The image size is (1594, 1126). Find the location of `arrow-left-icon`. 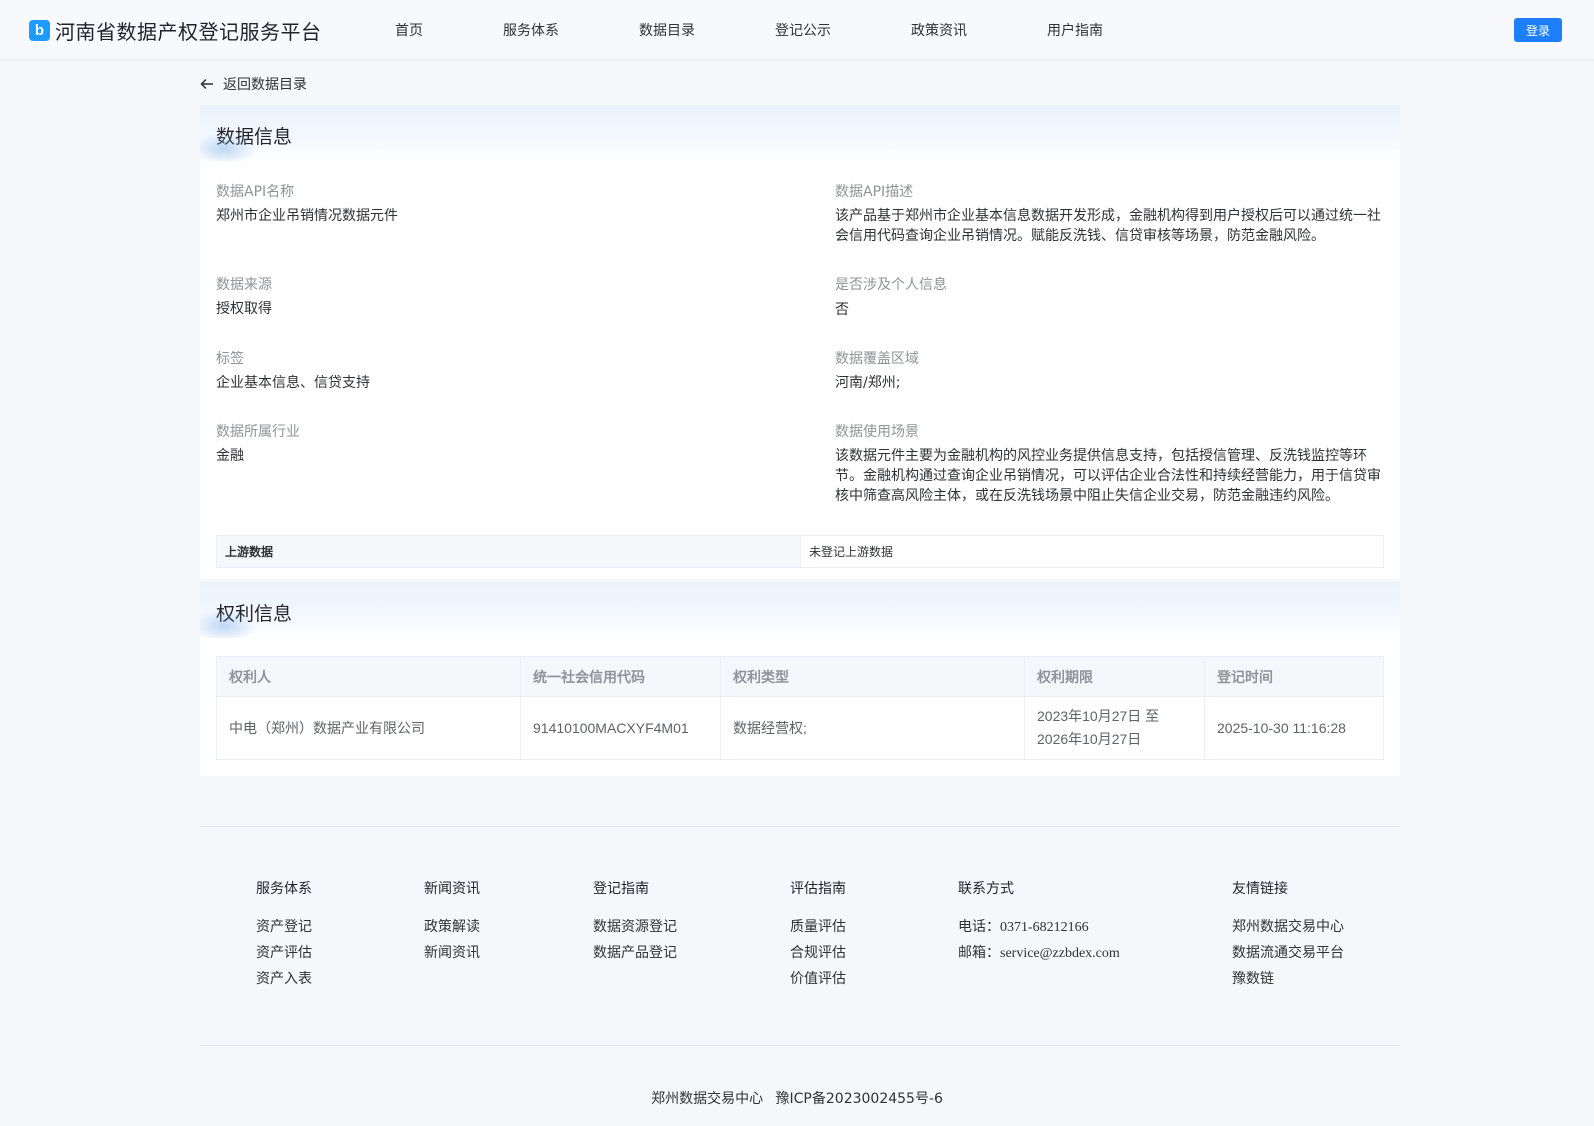

arrow-left-icon is located at coordinates (206, 84).